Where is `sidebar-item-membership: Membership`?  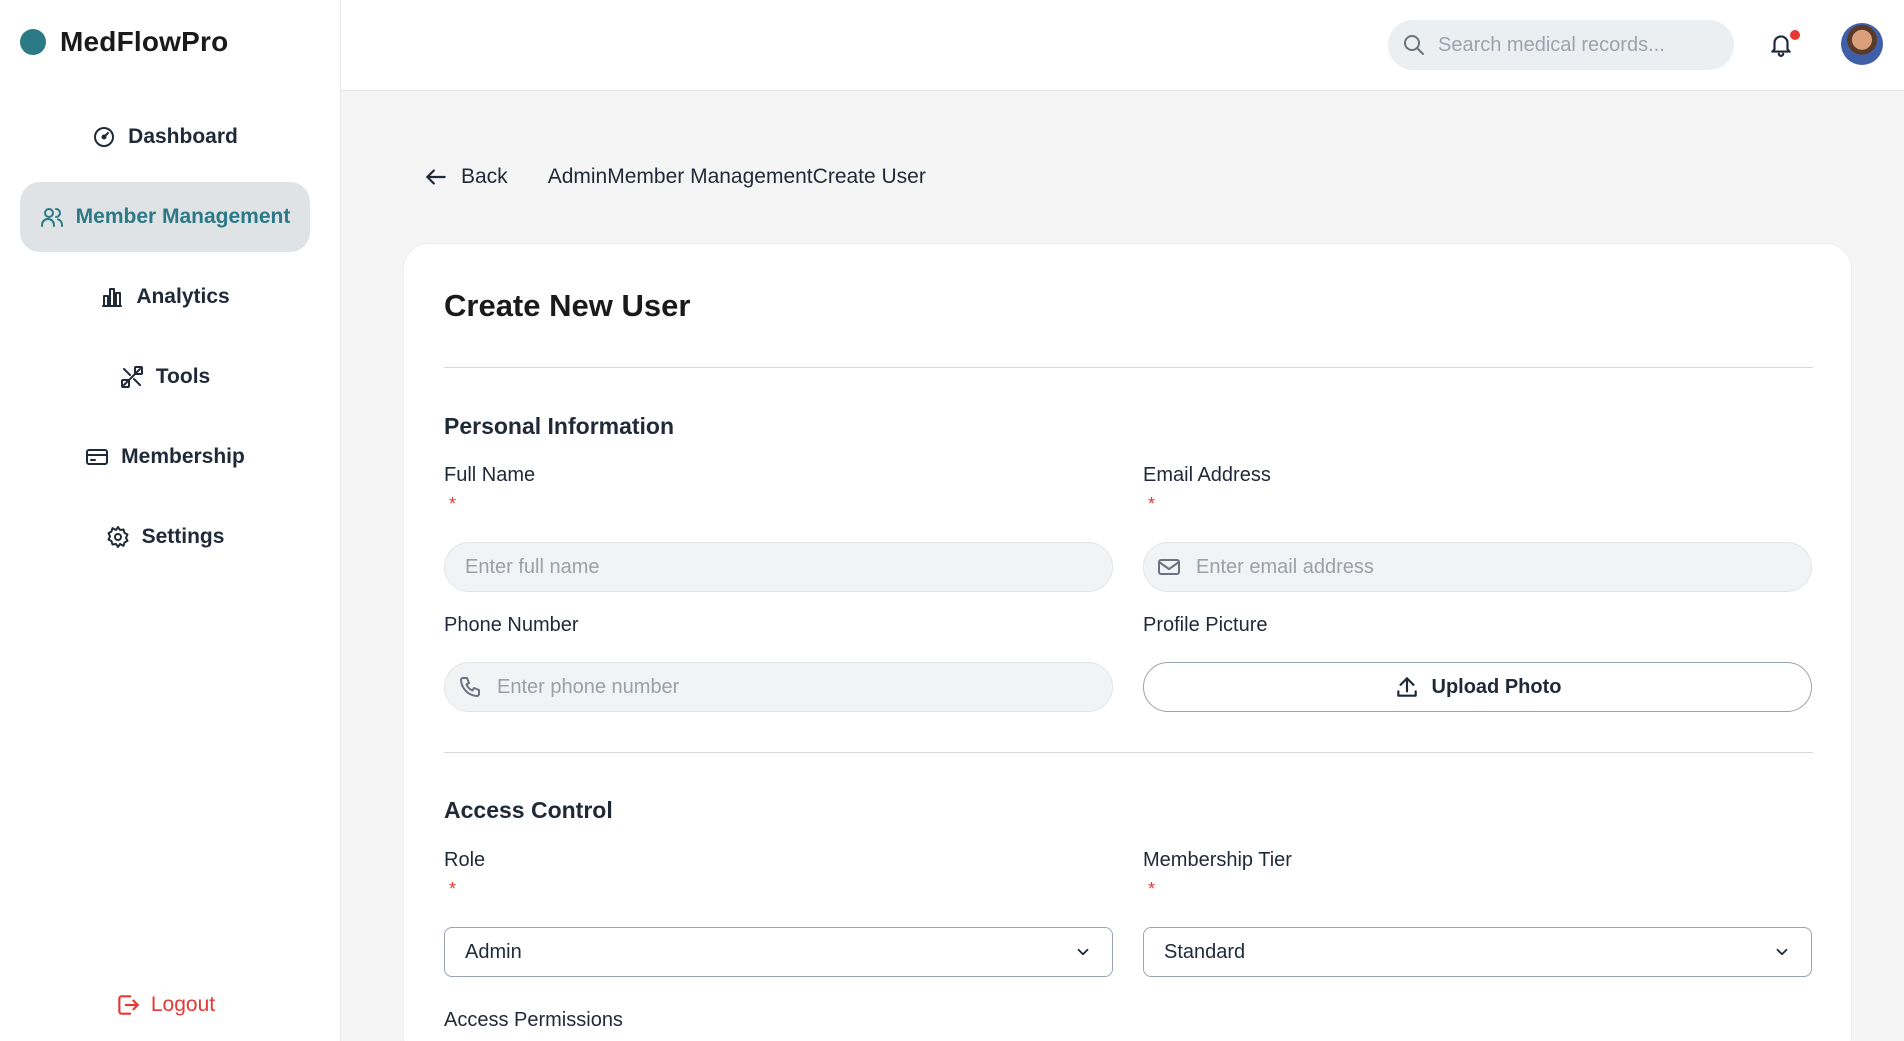
sidebar-item-membership: Membership is located at coordinates (165, 457).